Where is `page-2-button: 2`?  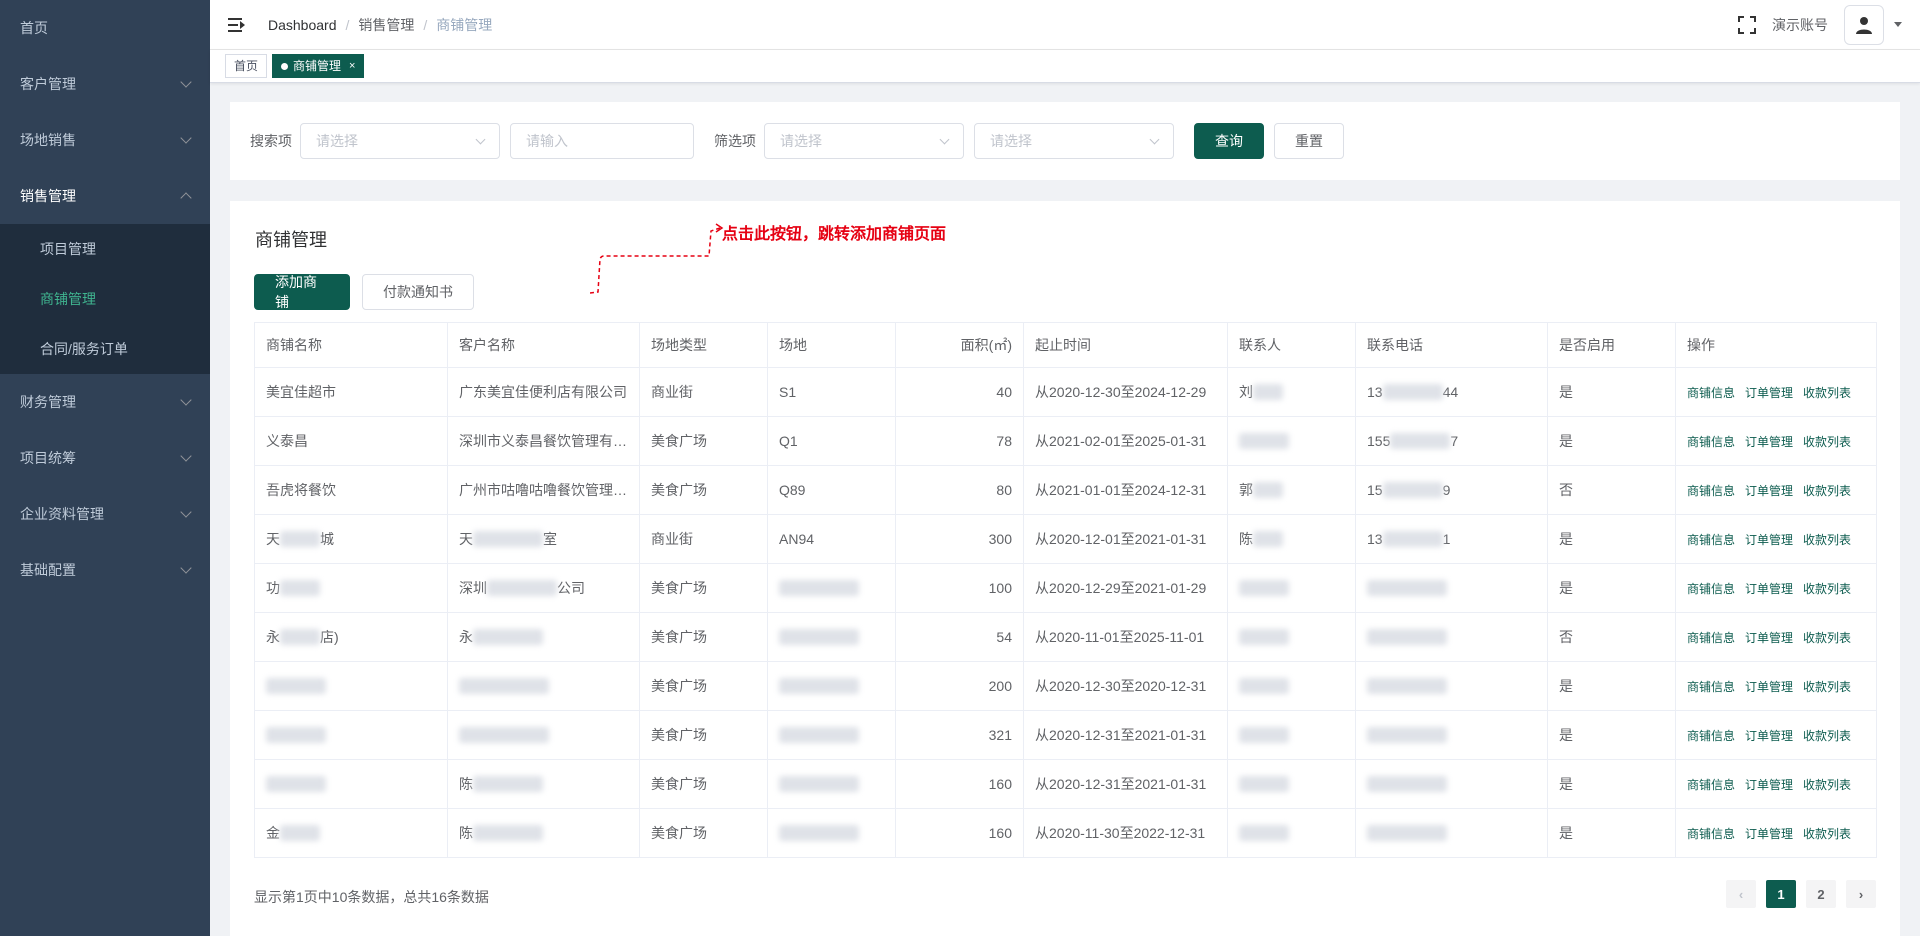
page-2-button: 2 is located at coordinates (1821, 894).